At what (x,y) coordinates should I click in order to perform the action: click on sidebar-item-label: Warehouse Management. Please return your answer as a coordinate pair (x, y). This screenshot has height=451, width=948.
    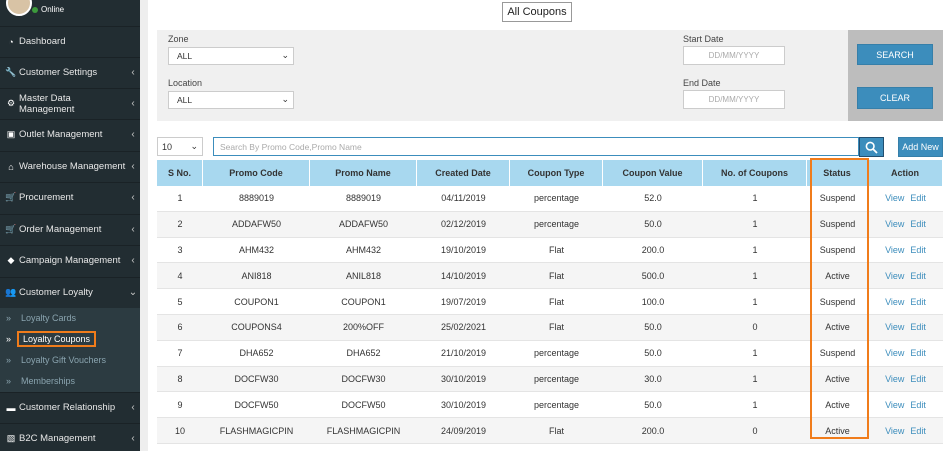
    Looking at the image, I should click on (72, 166).